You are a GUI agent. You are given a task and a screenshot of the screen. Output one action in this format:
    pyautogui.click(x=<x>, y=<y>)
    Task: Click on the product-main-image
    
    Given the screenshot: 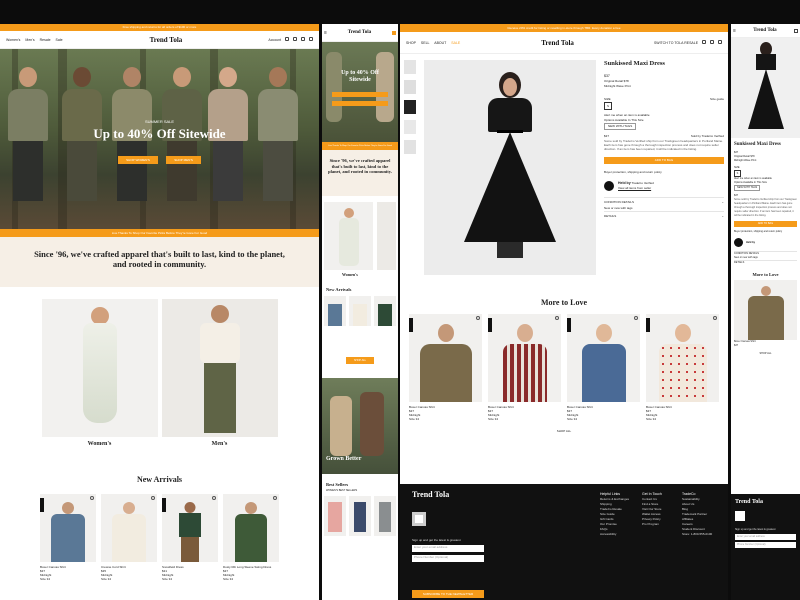 What is the action you would take?
    pyautogui.click(x=510, y=167)
    